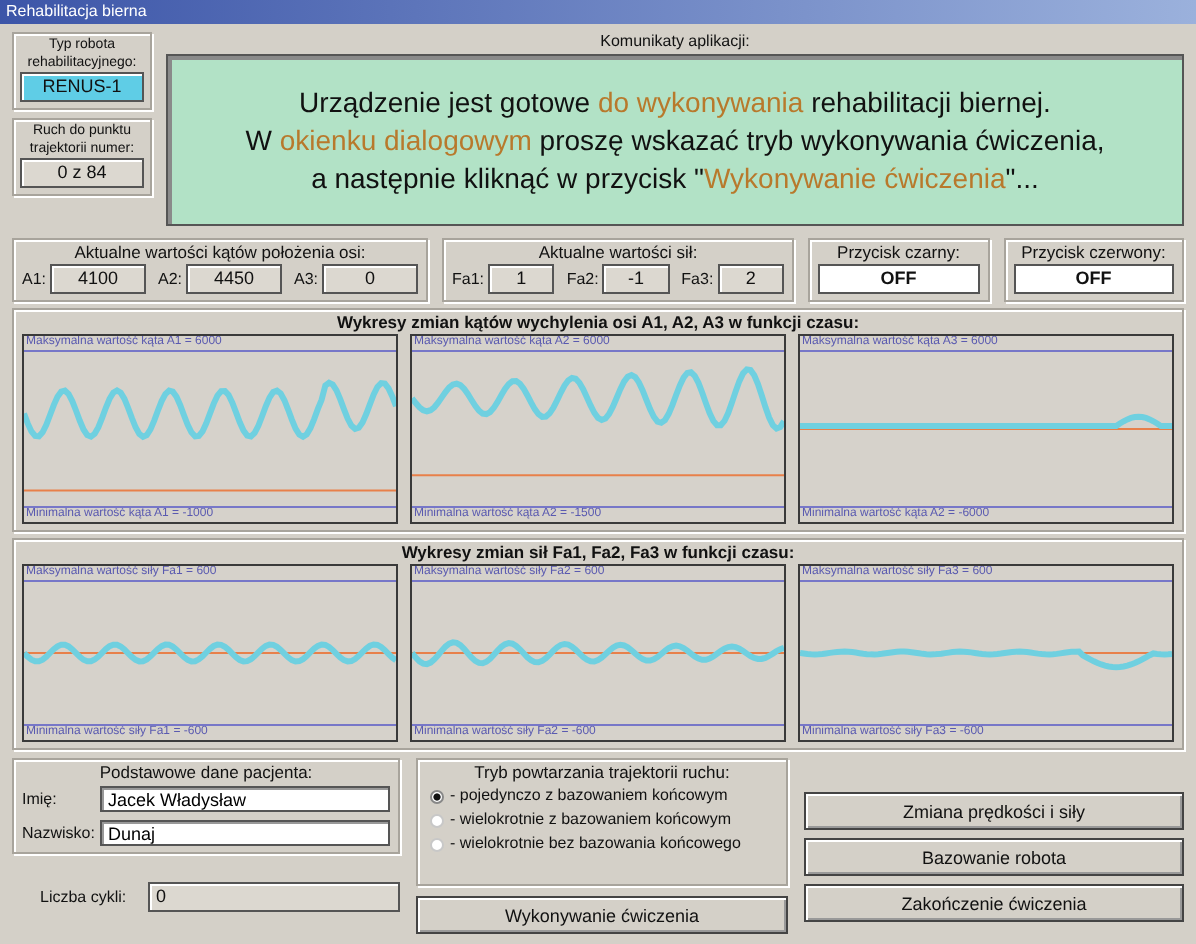 The image size is (1196, 944). What do you see at coordinates (598, 322) in the screenshot?
I see `group-title: Wykresy zmian kątów wychylenia osi A1, A2, A3 w funkcji czasu:` at bounding box center [598, 322].